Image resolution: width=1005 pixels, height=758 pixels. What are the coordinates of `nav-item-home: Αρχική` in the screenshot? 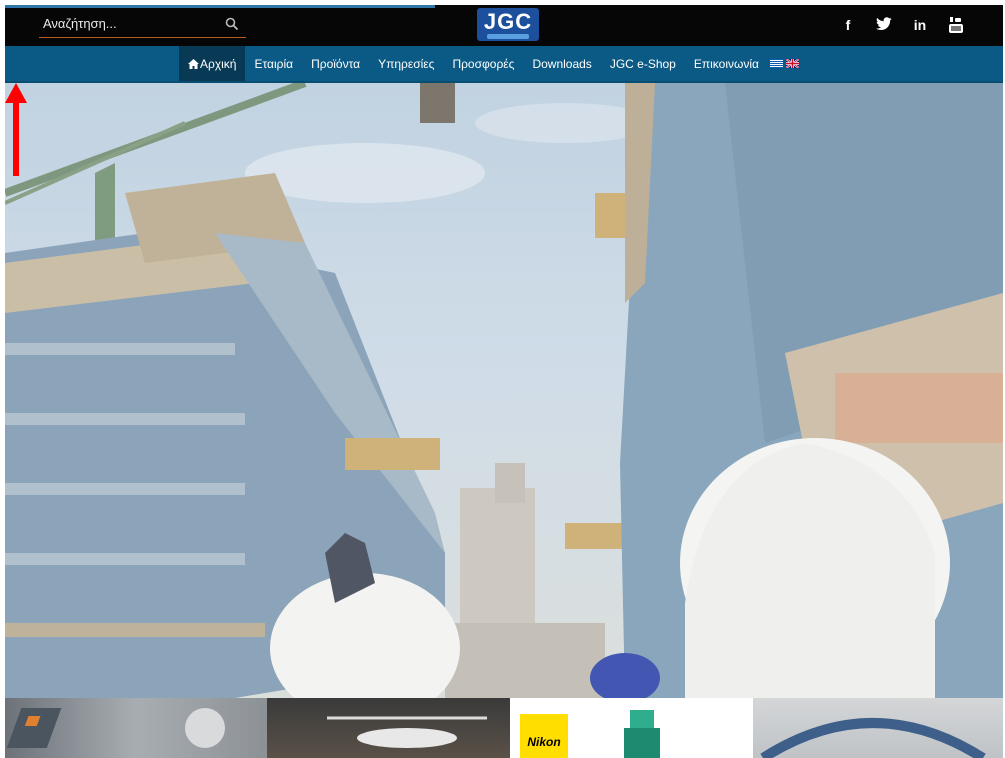 It's located at (212, 63).